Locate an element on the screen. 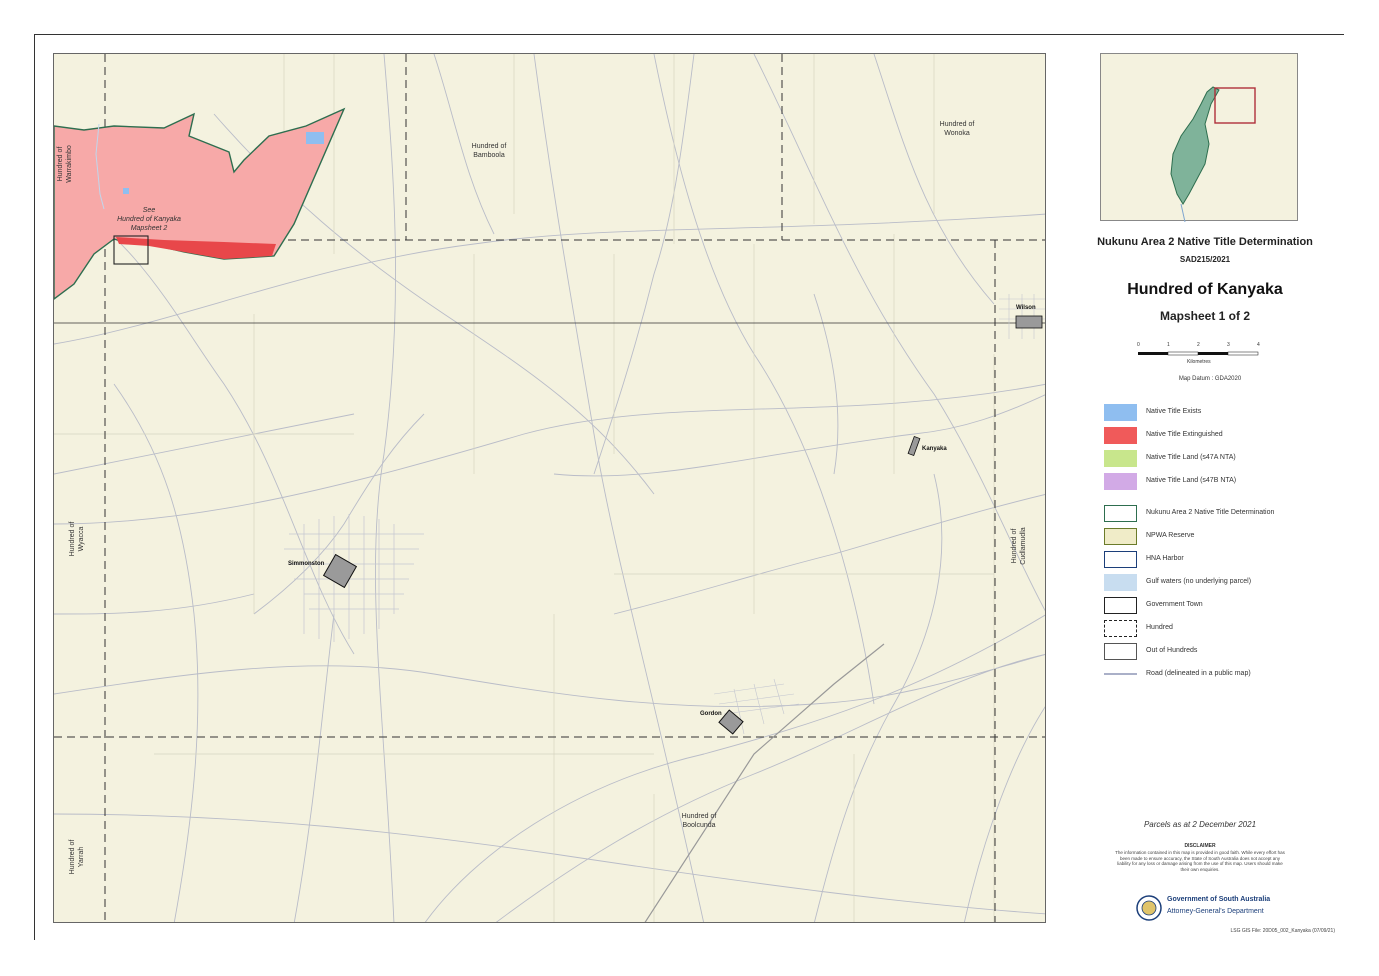  determination-title: Nukunu Area 2 Native Title Determination is located at coordinates (1205, 242).